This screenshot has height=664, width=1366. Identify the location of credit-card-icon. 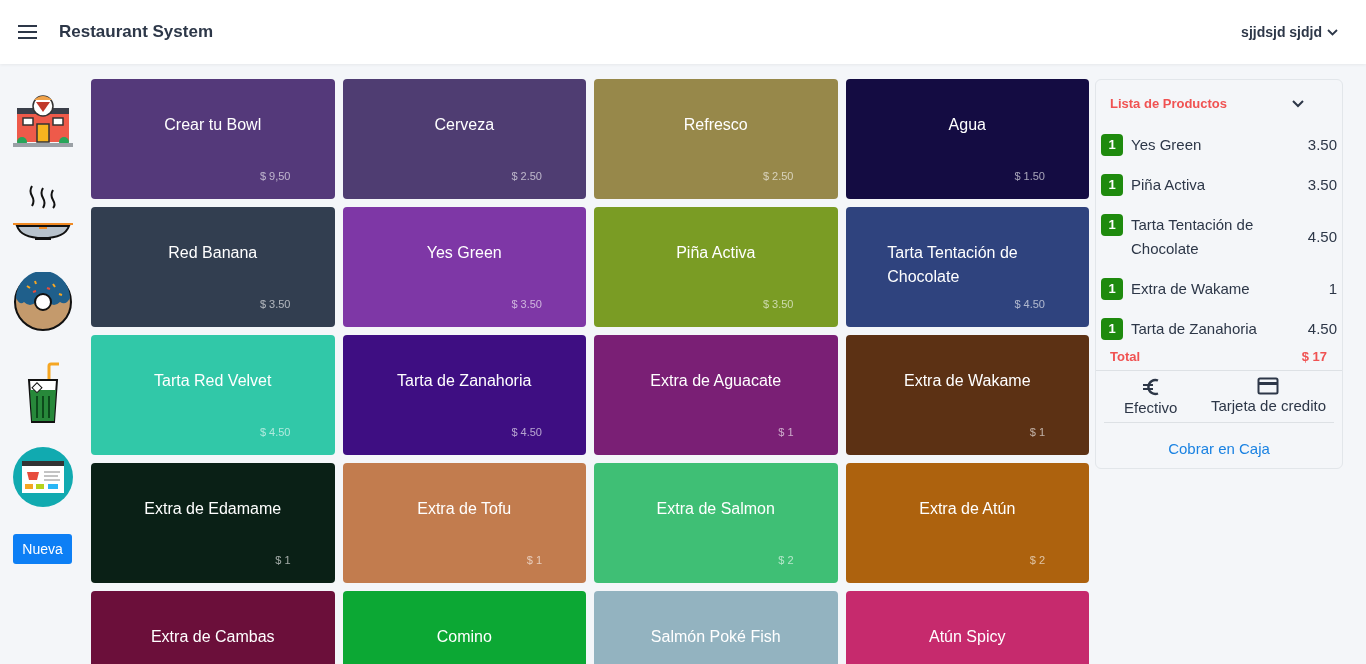
(1268, 386).